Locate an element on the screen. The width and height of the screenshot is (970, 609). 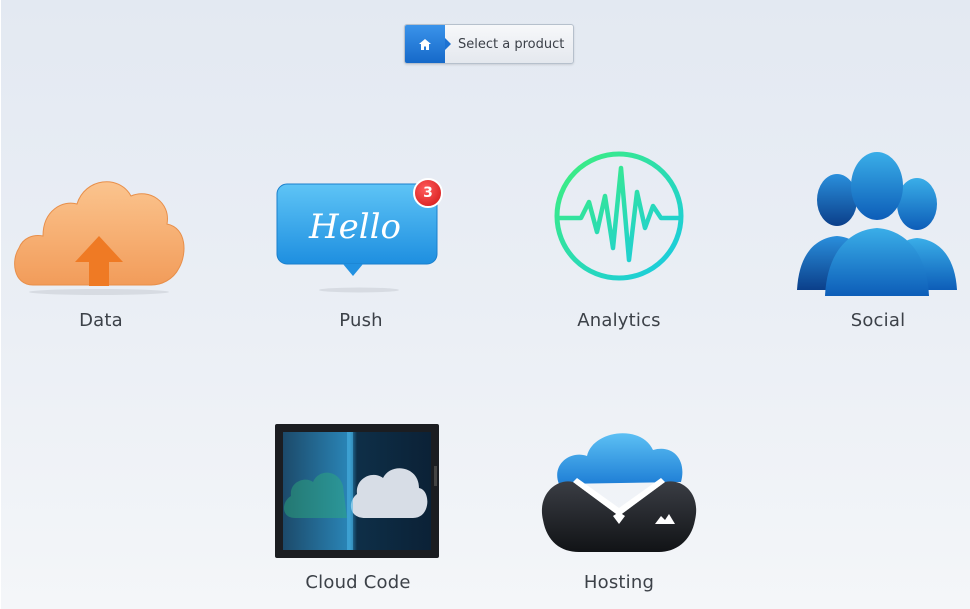
hello-text: Hello is located at coordinates (354, 227).